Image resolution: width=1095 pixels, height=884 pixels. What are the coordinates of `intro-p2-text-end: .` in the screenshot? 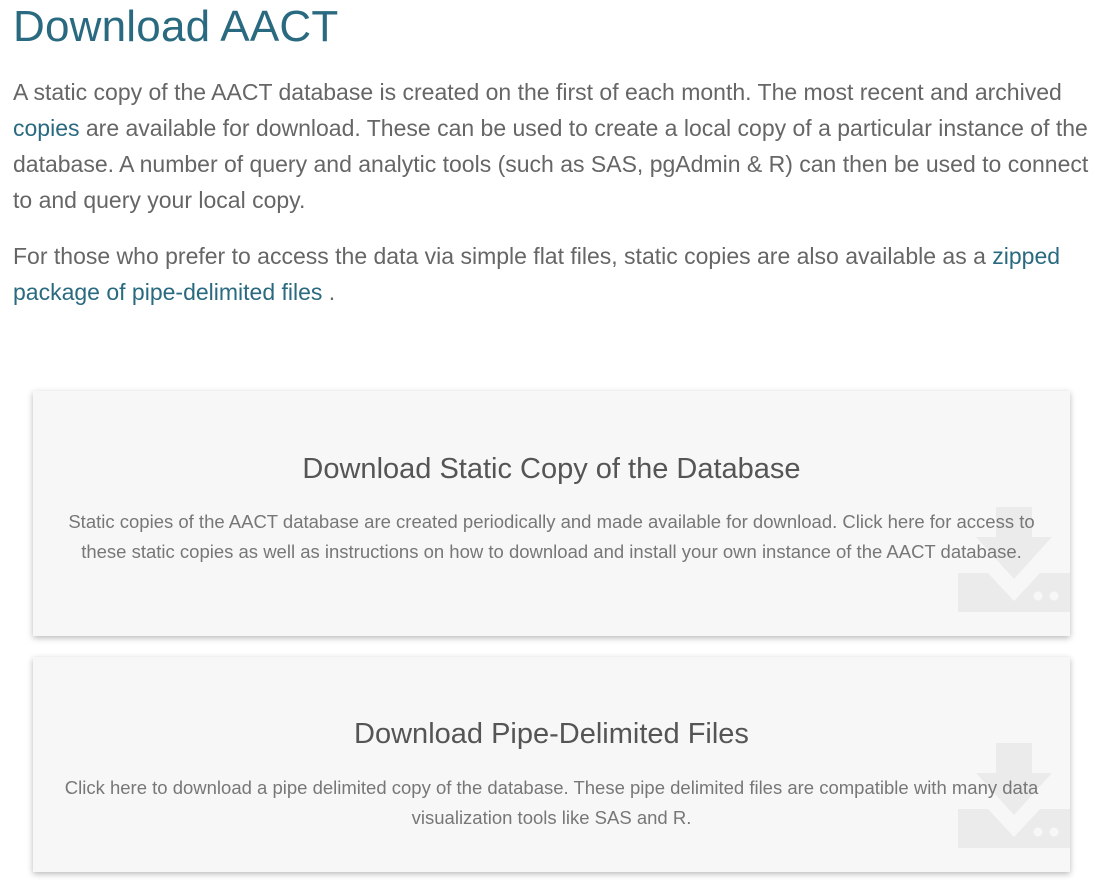 It's located at (329, 292).